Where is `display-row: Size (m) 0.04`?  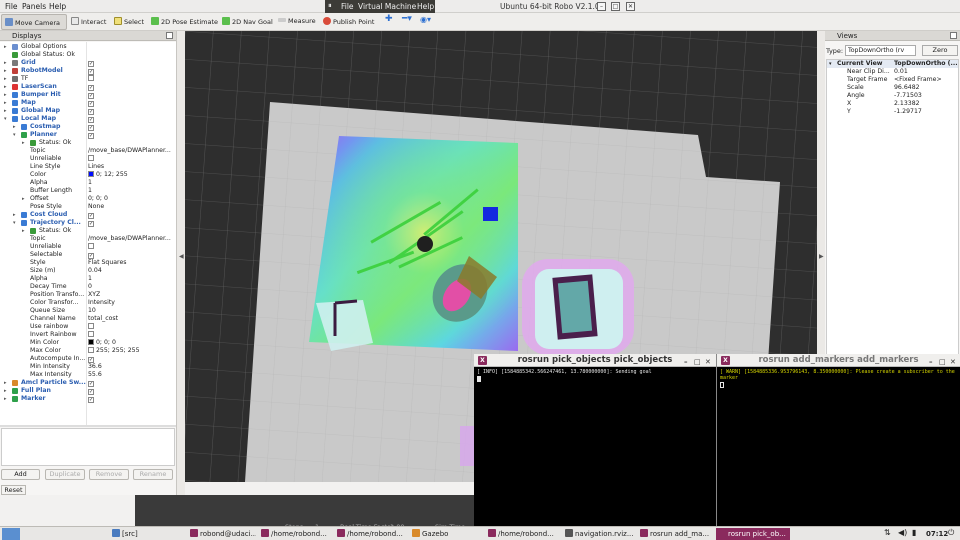 display-row: Size (m) 0.04 is located at coordinates (88, 271).